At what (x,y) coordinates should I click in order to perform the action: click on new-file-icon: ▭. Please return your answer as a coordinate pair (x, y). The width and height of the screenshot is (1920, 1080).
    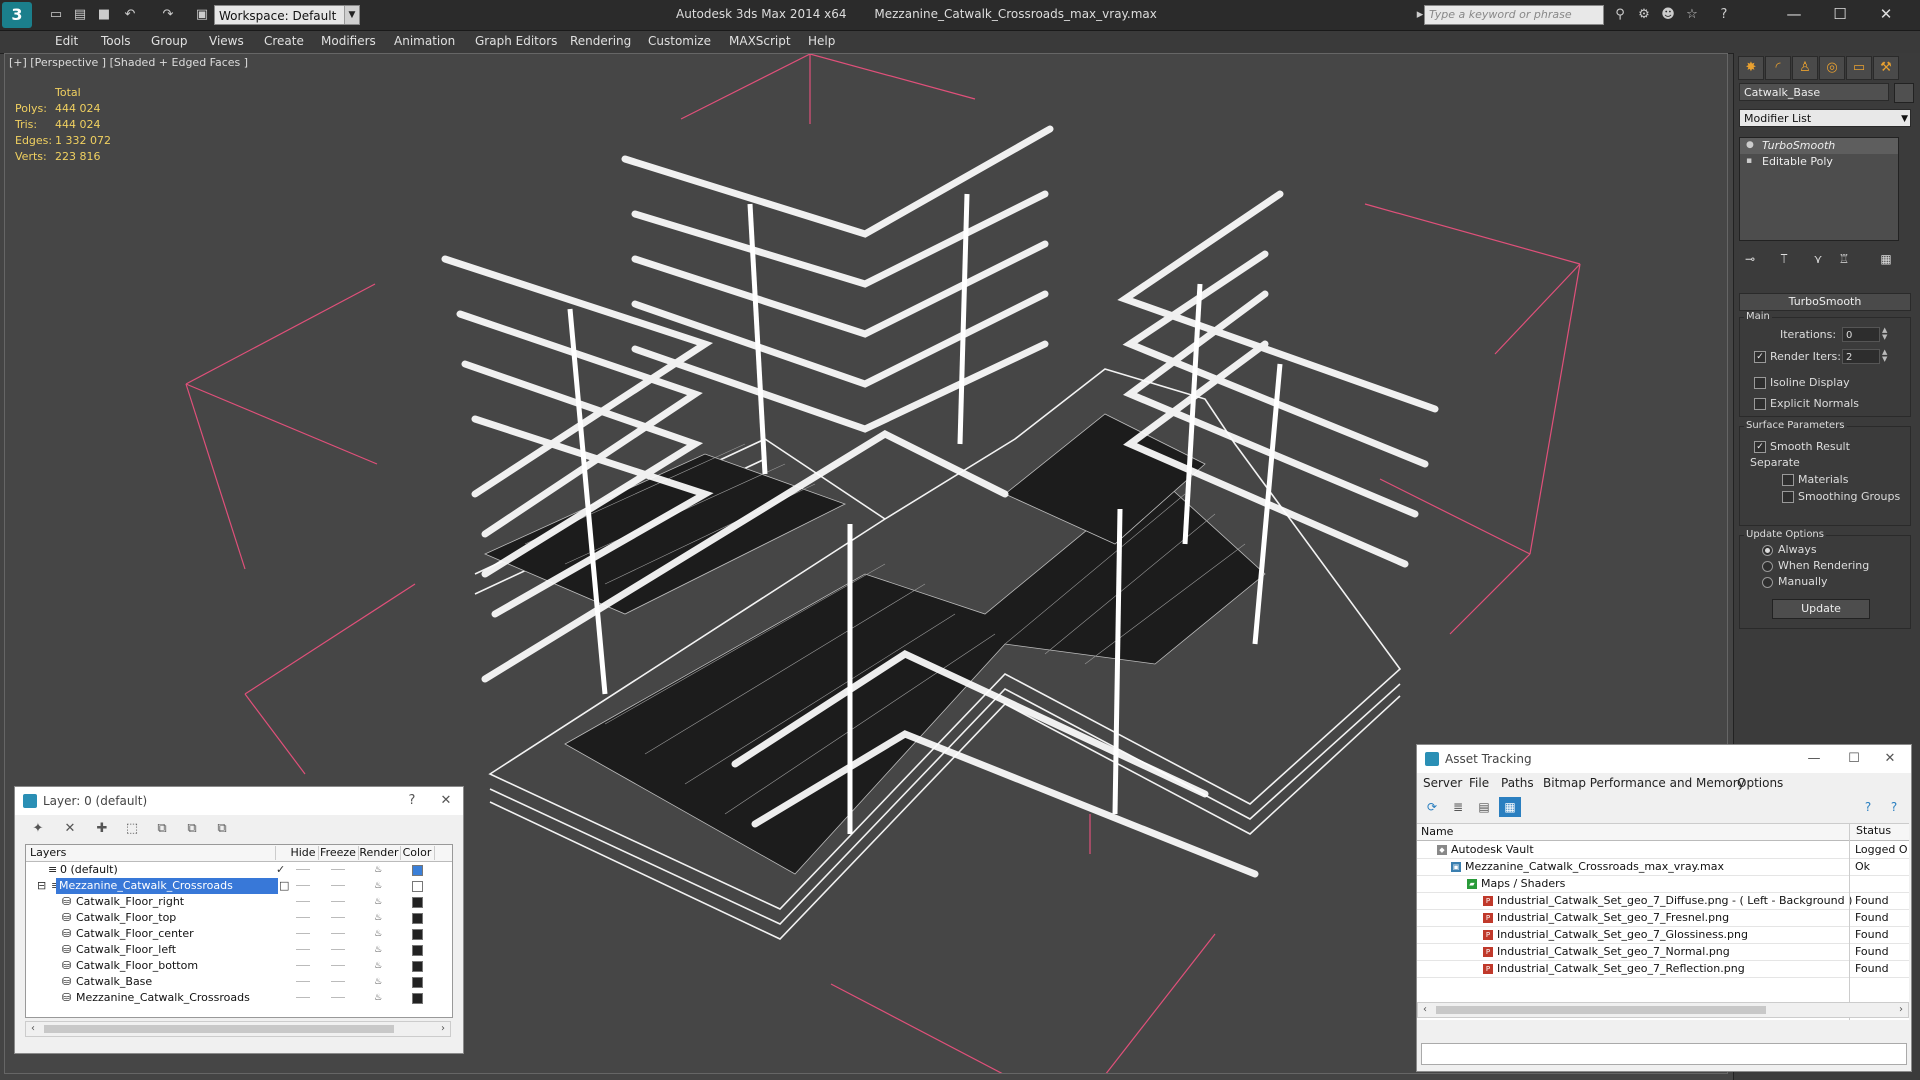
    Looking at the image, I should click on (56, 15).